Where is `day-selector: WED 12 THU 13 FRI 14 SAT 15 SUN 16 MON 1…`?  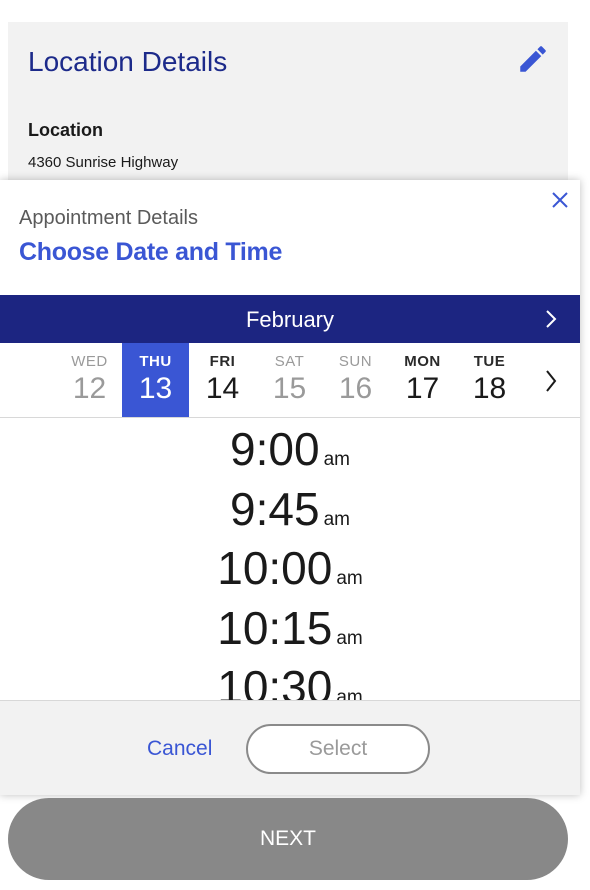
day-selector: WED 12 THU 13 FRI 14 SAT 15 SUN 16 MON 1… is located at coordinates (290, 380).